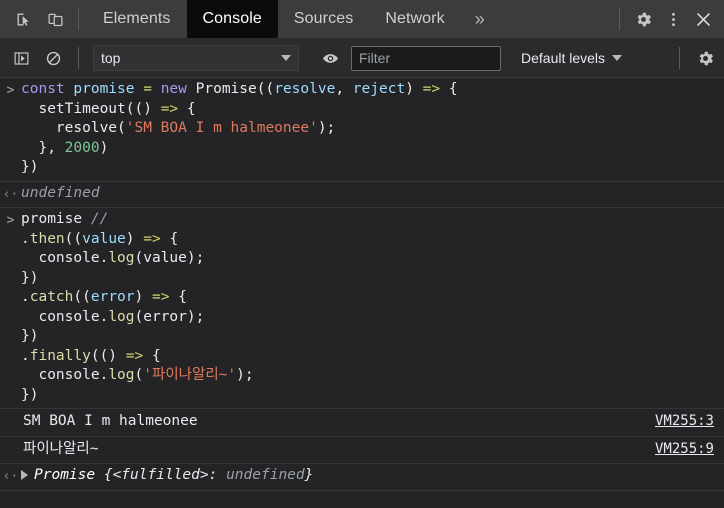 The width and height of the screenshot is (724, 508). I want to click on log-levels-label: Default levels, so click(563, 58).